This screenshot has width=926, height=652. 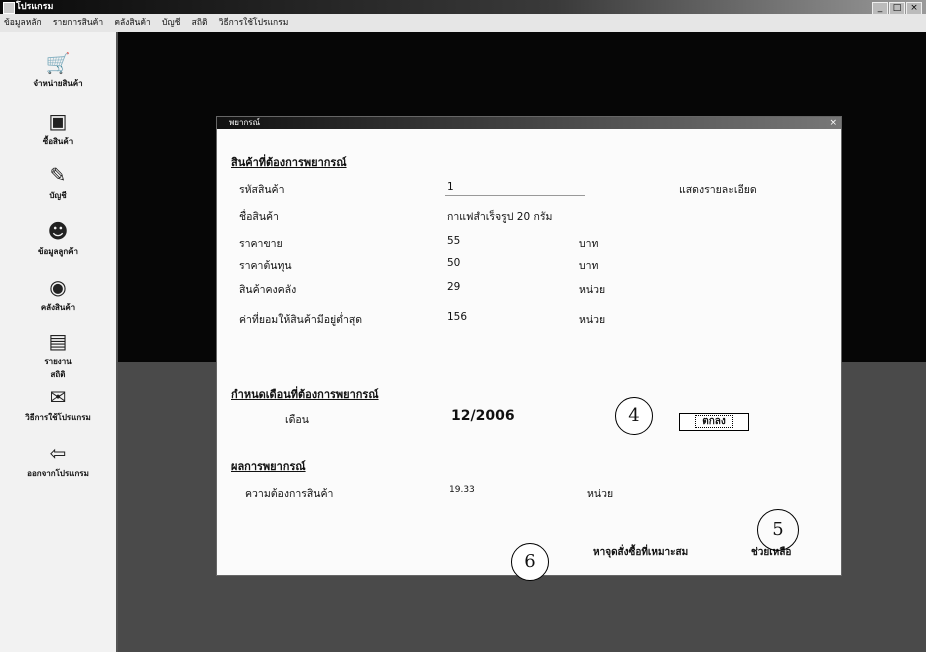 I want to click on field-label-cost-price: ราคาต้นทุน, so click(x=265, y=266).